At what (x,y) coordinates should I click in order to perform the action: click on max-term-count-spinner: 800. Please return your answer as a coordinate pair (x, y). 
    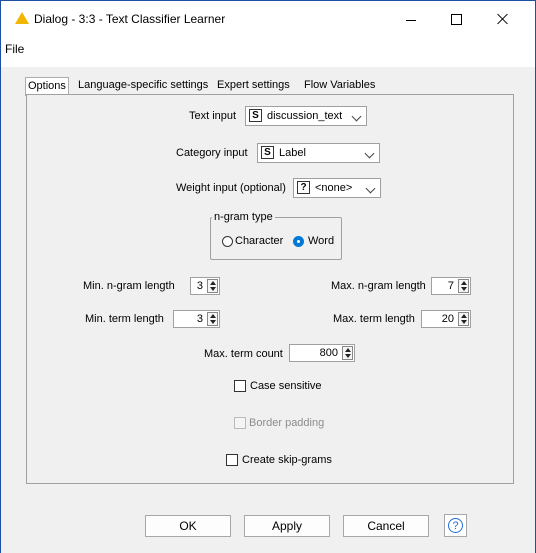
    Looking at the image, I should click on (322, 353).